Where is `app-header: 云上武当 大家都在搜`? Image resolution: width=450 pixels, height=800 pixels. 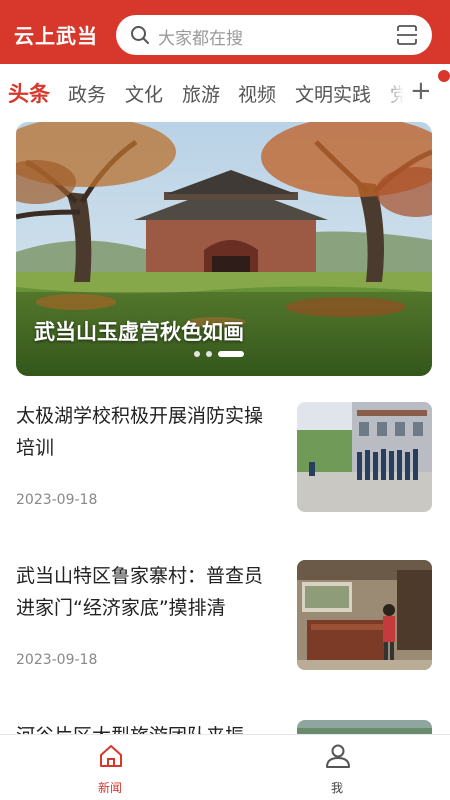
app-header: 云上武当 大家都在搜 is located at coordinates (225, 32).